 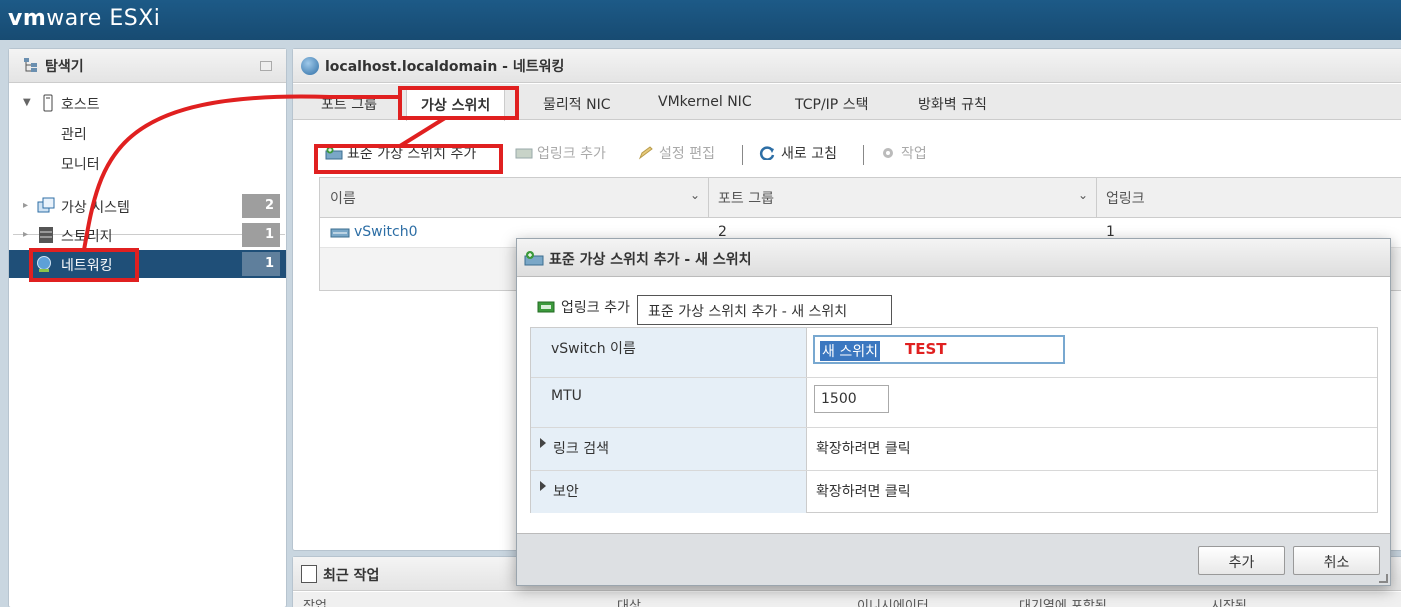 What do you see at coordinates (147, 66) in the screenshot?
I see `navigator-header: 탐색기` at bounding box center [147, 66].